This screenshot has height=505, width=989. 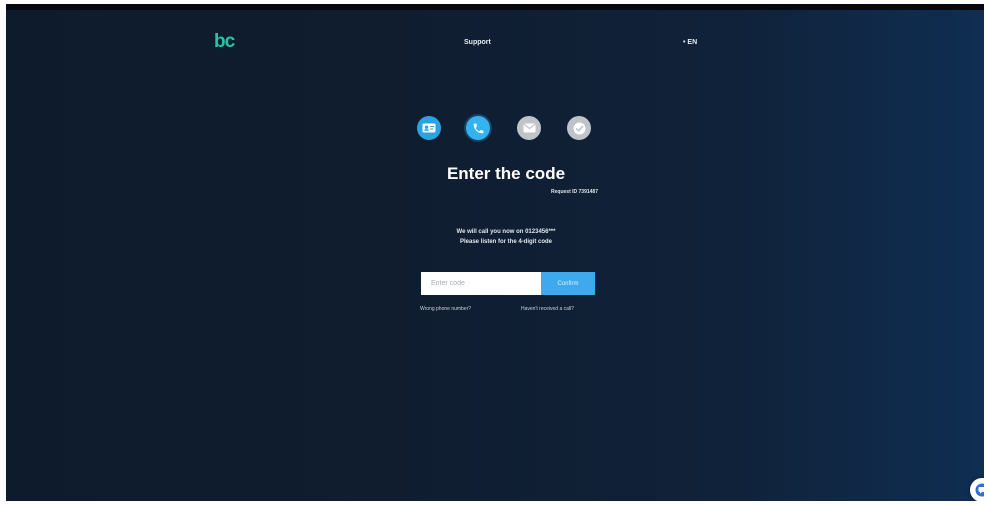 I want to click on envelope-icon, so click(x=529, y=128).